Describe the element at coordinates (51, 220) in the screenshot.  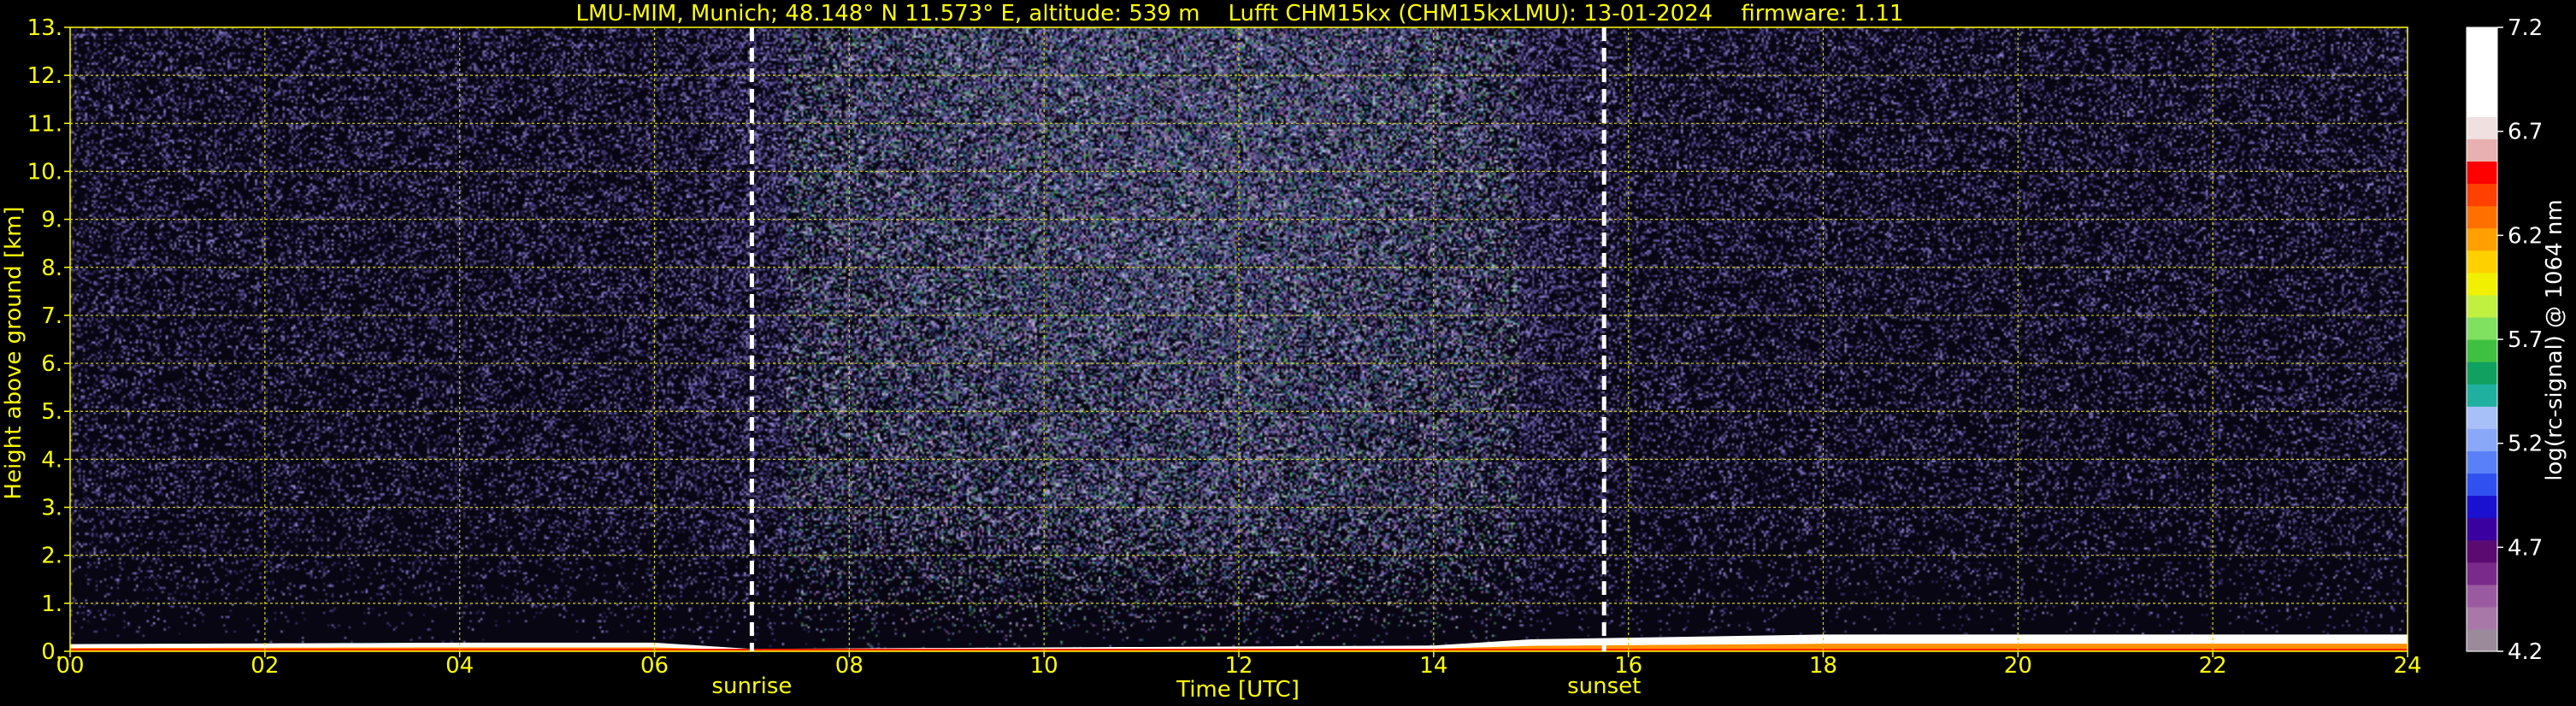
I see `y-tick-label: 9.` at that location.